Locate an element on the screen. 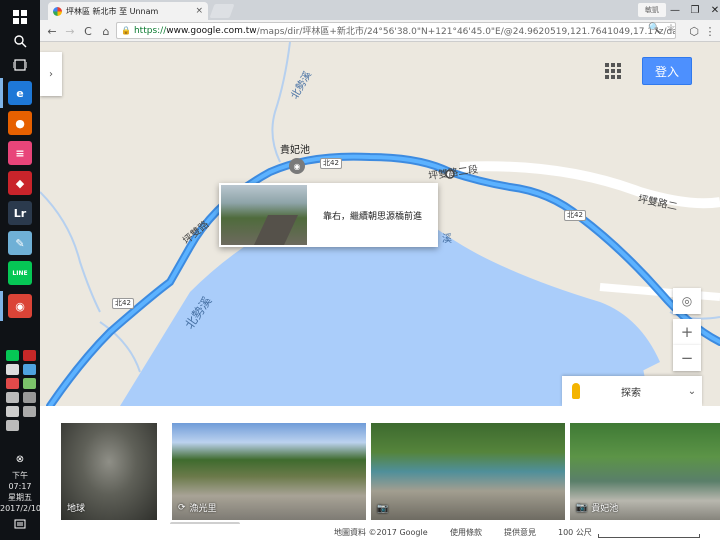  feedback-link: 提供意見 is located at coordinates (520, 532).